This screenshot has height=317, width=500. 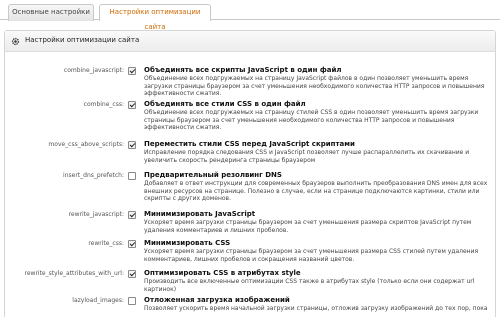 I want to click on option-title: Предварительный резолвинг DNS, so click(x=213, y=175).